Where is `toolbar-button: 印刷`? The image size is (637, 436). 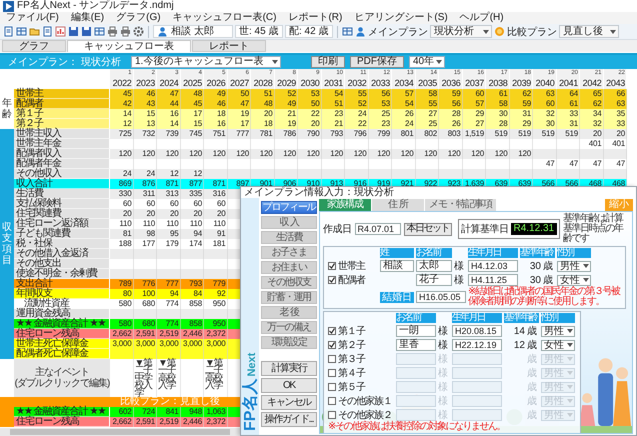
toolbar-button: 印刷 is located at coordinates (328, 62).